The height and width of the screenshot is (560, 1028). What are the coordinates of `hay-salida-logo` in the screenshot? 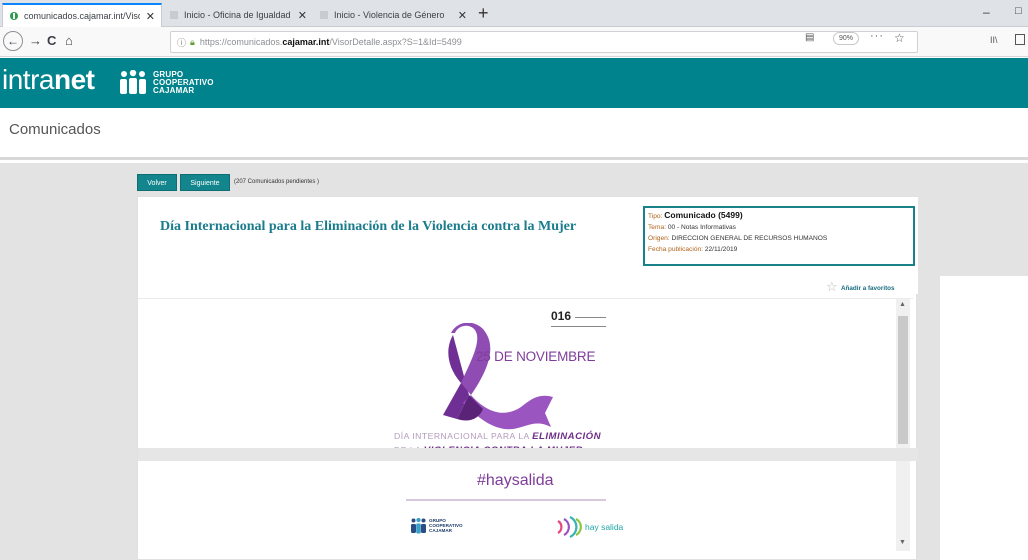 It's located at (569, 527).